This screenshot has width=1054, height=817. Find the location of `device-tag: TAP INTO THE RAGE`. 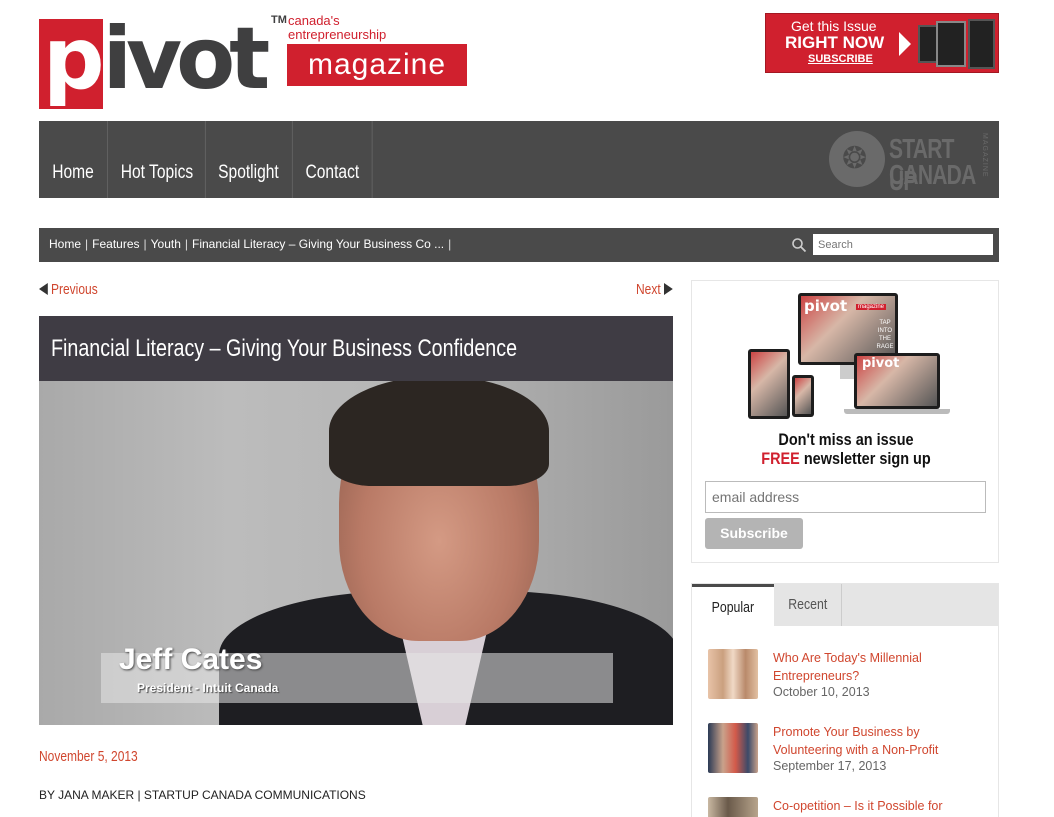

device-tag: TAP INTO THE RAGE is located at coordinates (885, 335).